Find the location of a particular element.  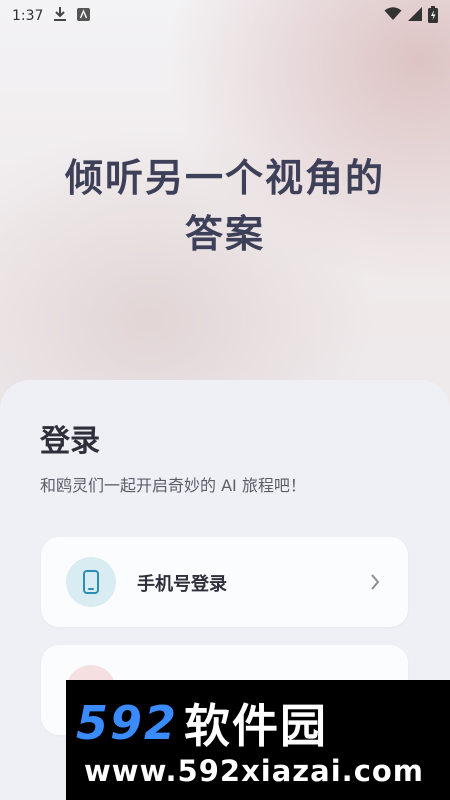

login-title: 登录 is located at coordinates (70, 441).